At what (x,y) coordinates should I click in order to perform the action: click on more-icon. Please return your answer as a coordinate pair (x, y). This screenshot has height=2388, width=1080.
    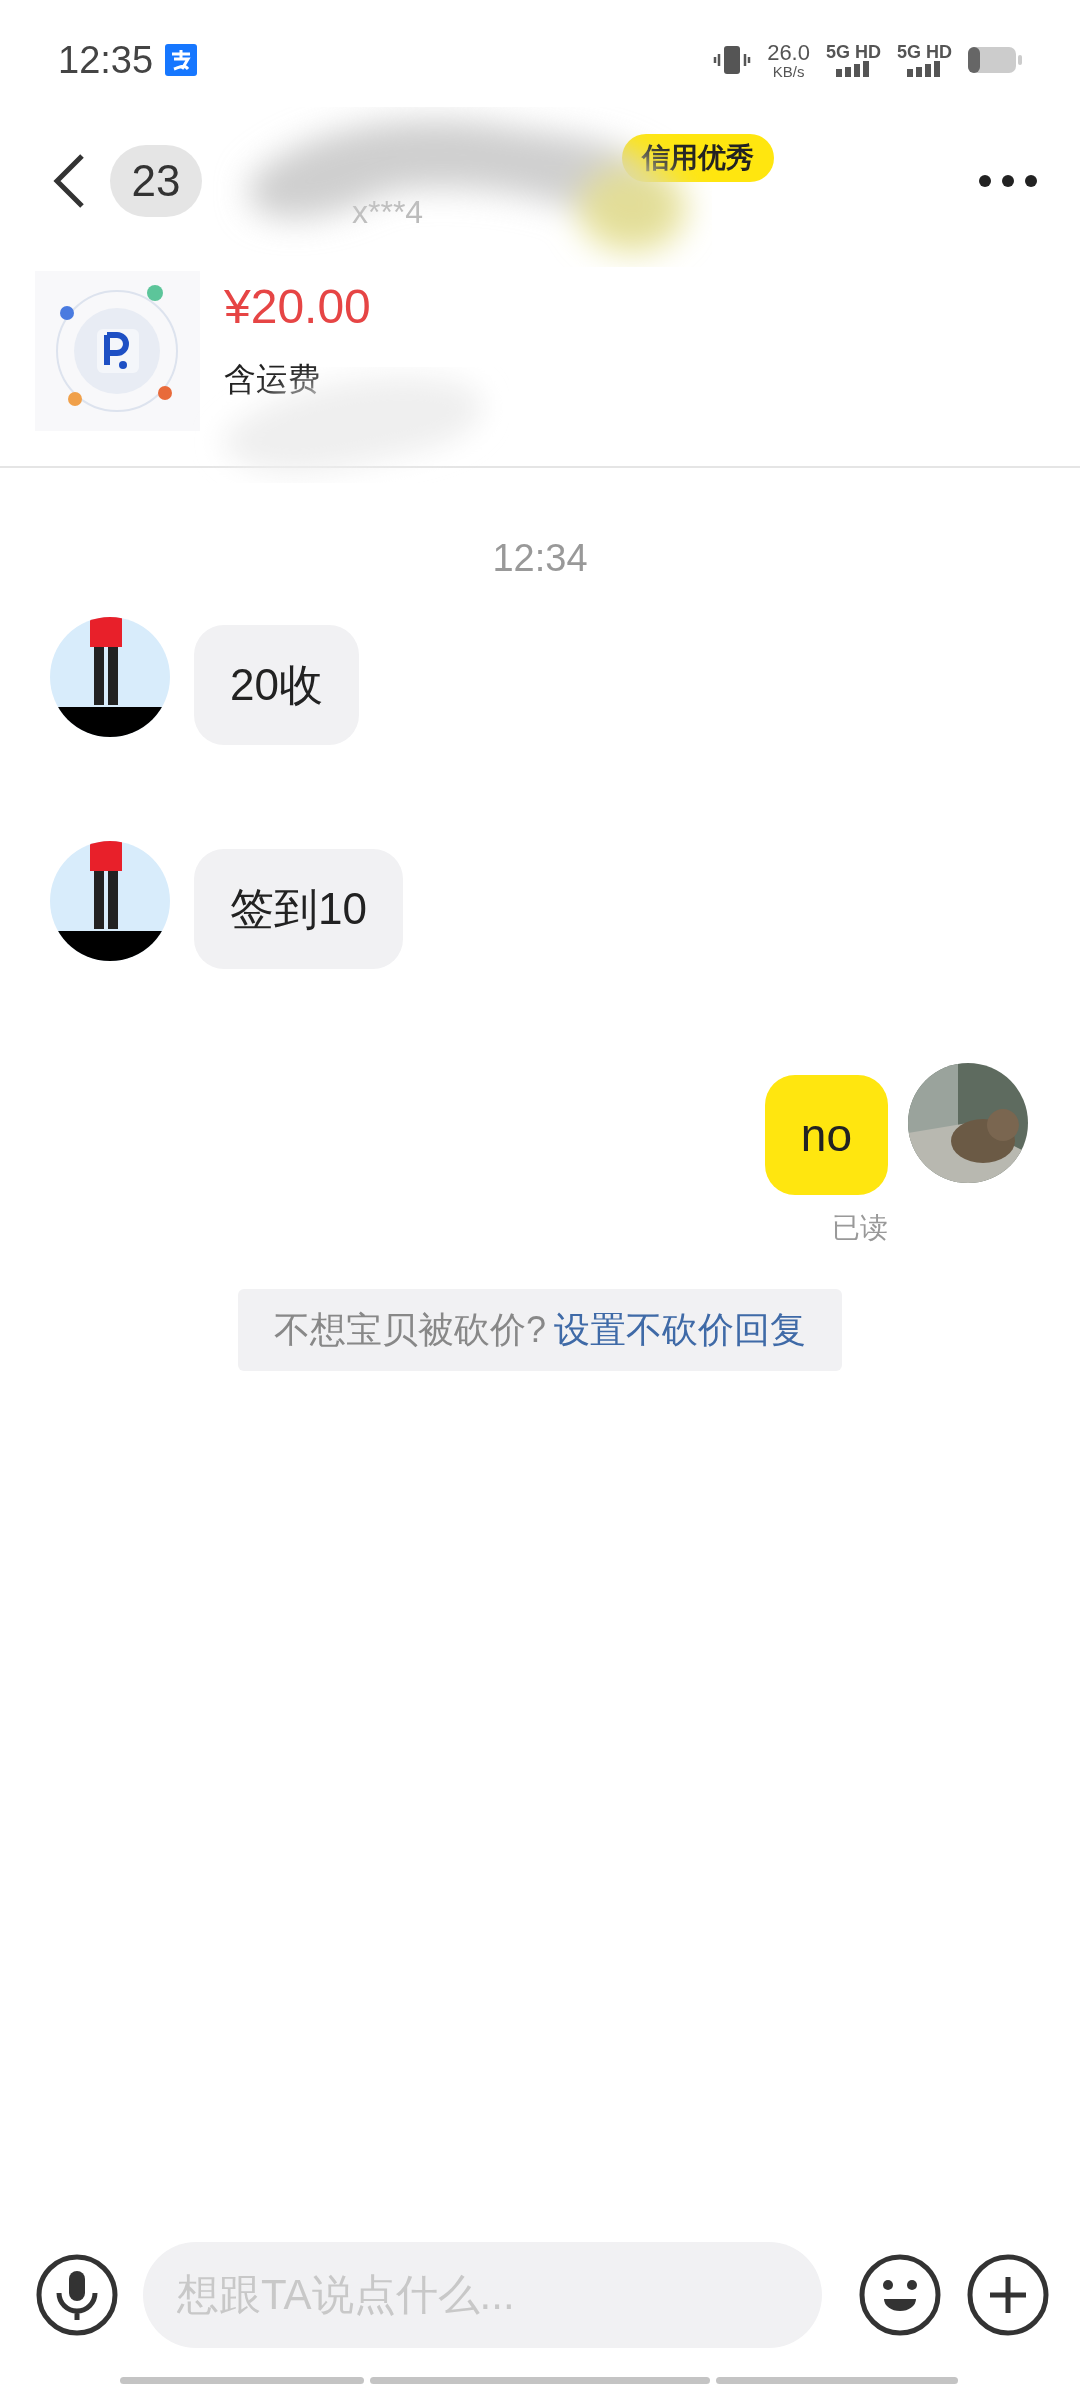
    Looking at the image, I should click on (1008, 180).